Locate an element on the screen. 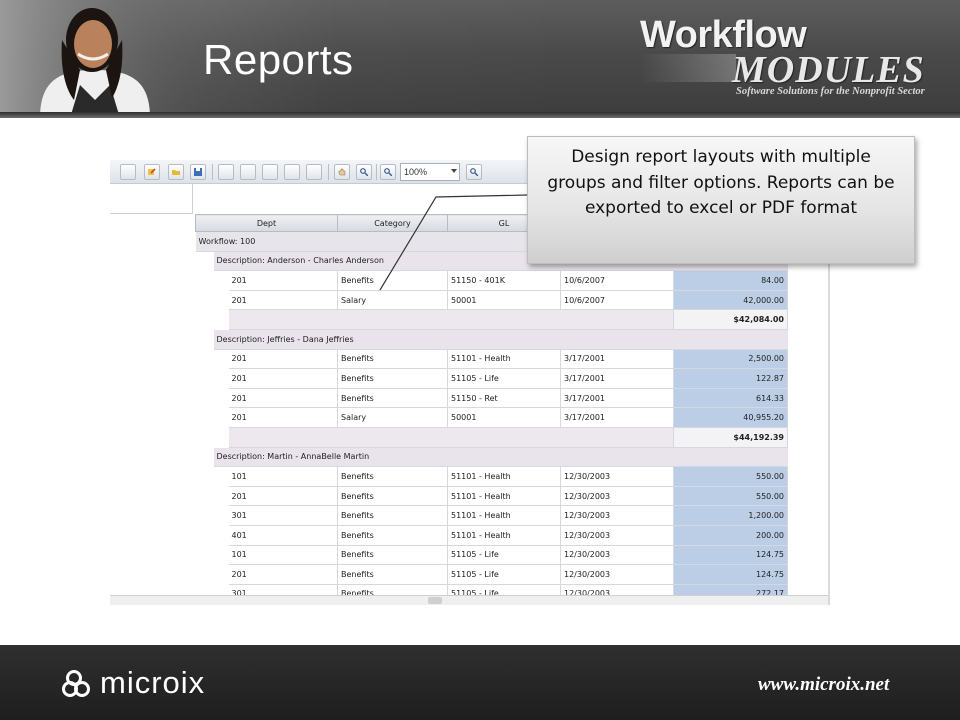 This screenshot has width=960, height=720. zoom-level-select: 100% is located at coordinates (430, 172).